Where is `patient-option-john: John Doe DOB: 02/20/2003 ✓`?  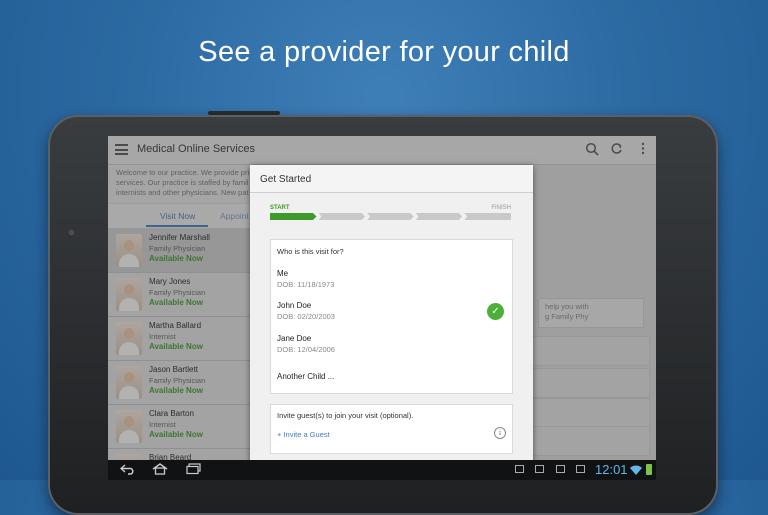
patient-option-john: John Doe DOB: 02/20/2003 ✓ is located at coordinates (390, 316).